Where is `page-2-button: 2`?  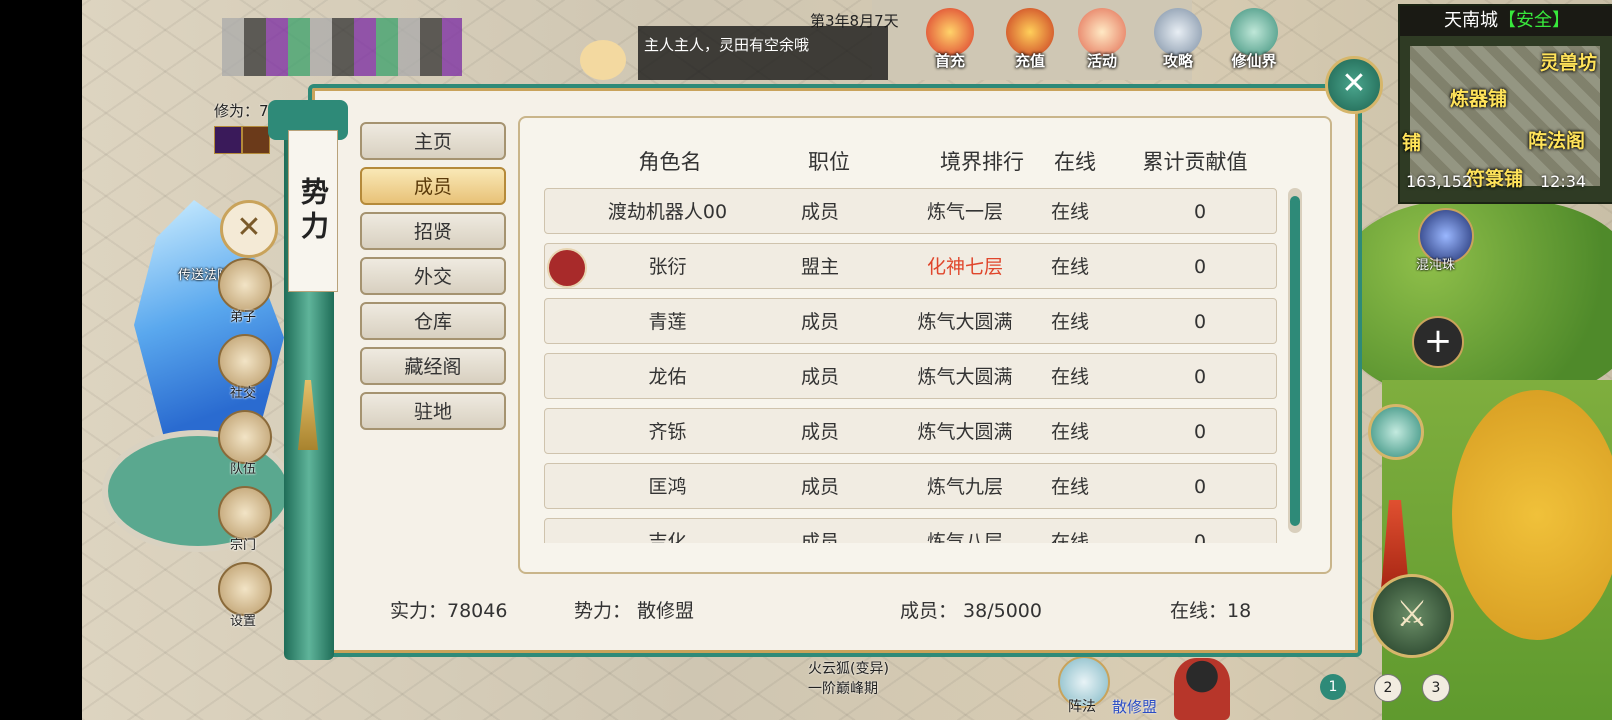 page-2-button: 2 is located at coordinates (1388, 688).